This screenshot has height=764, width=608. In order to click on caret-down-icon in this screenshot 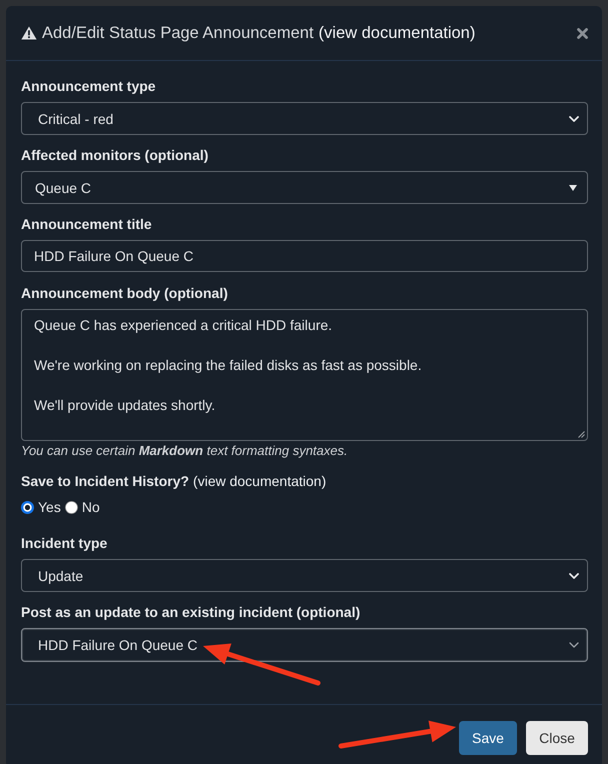, I will do `click(573, 187)`.